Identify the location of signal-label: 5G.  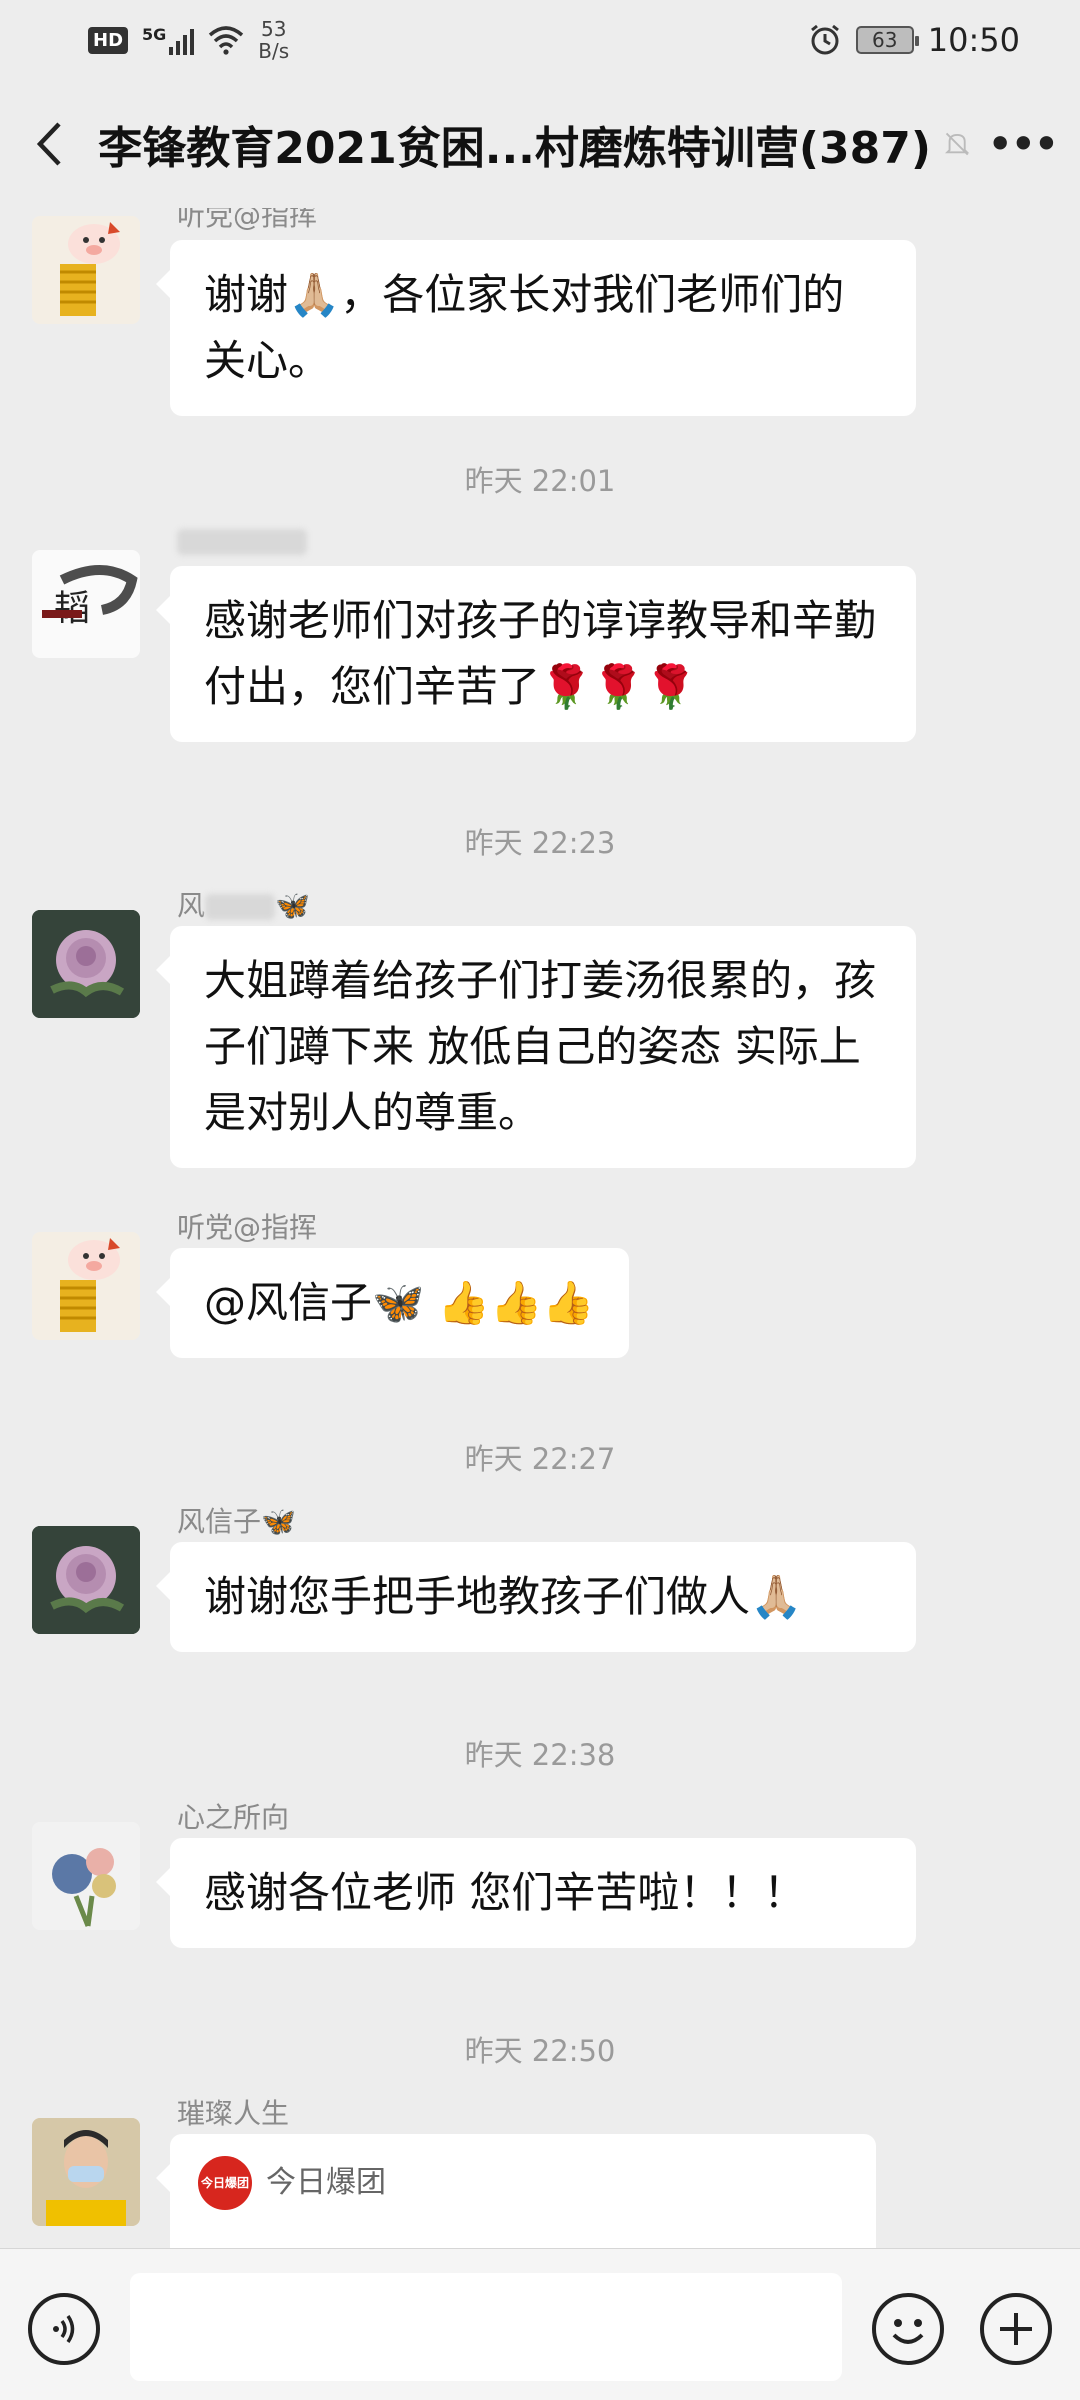
(154, 34).